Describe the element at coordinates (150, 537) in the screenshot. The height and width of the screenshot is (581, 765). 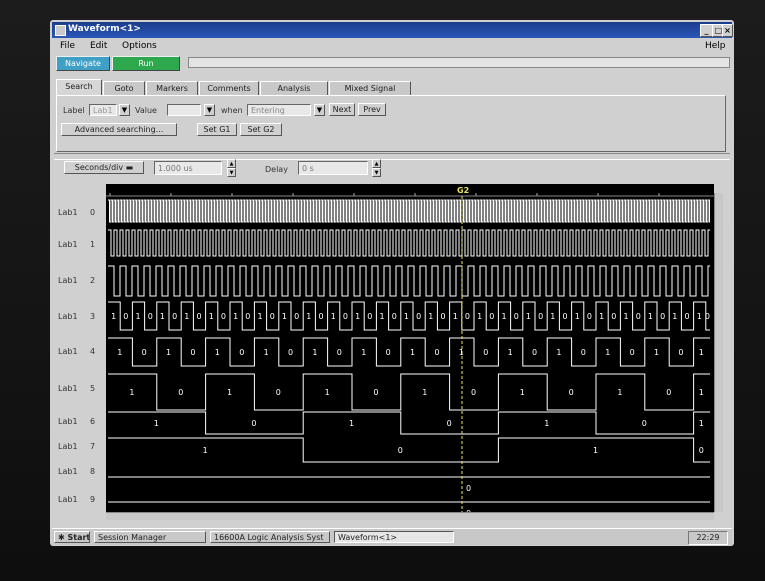
I see `task-session-manager: Session Manager` at that location.